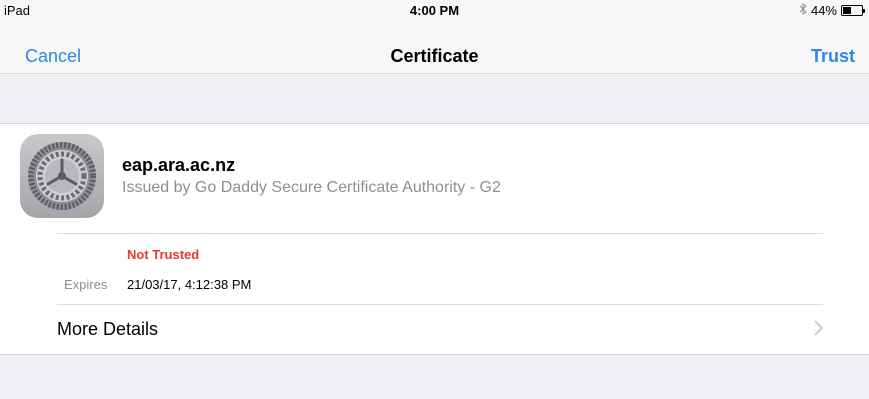 The height and width of the screenshot is (399, 869). I want to click on trust-button: Trust, so click(833, 56).